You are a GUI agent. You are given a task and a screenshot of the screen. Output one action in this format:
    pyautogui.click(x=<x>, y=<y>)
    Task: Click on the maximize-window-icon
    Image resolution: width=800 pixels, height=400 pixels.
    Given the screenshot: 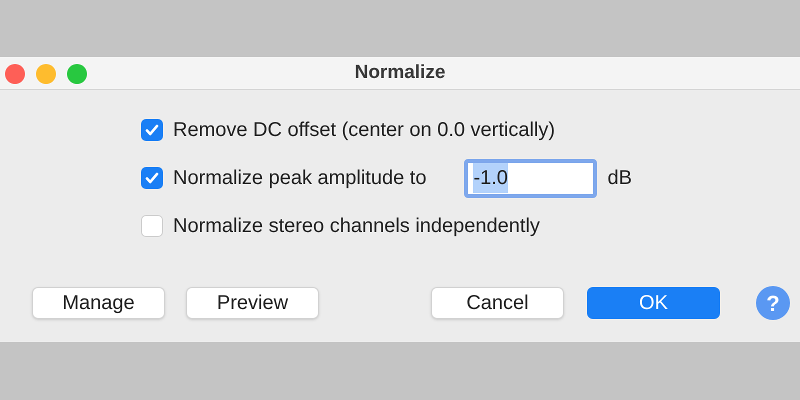 What is the action you would take?
    pyautogui.click(x=77, y=74)
    